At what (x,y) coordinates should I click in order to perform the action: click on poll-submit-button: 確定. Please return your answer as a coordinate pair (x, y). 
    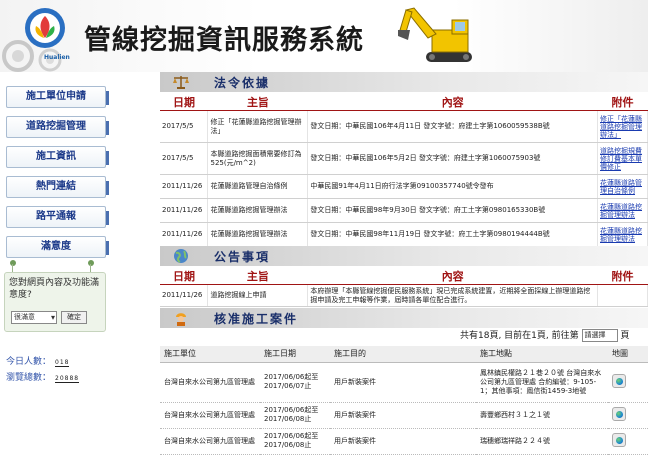
    Looking at the image, I should click on (74, 317).